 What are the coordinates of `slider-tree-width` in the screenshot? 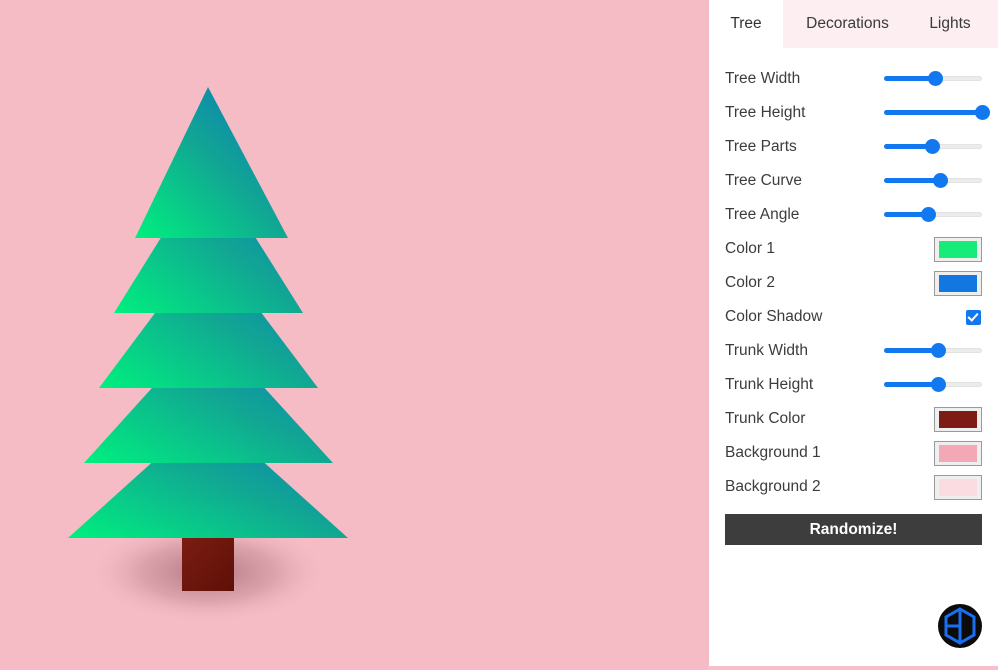 It's located at (933, 79).